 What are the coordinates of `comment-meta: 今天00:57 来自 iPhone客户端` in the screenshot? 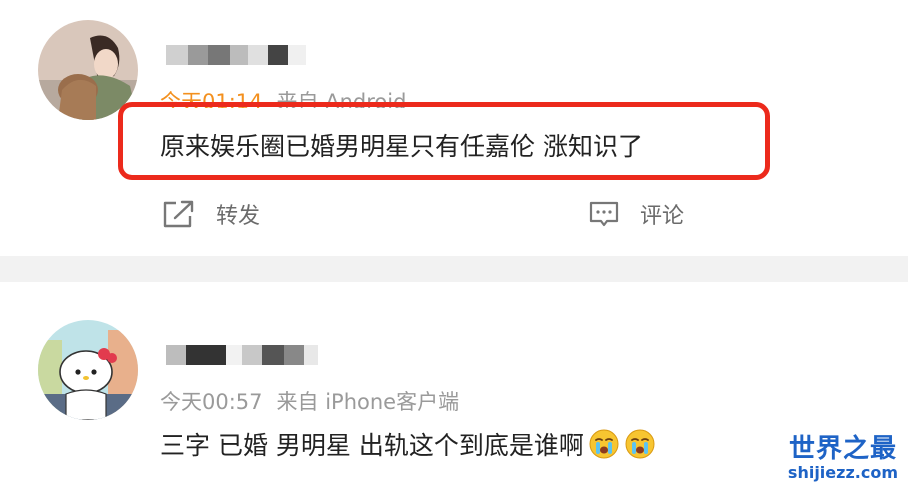 It's located at (309, 401).